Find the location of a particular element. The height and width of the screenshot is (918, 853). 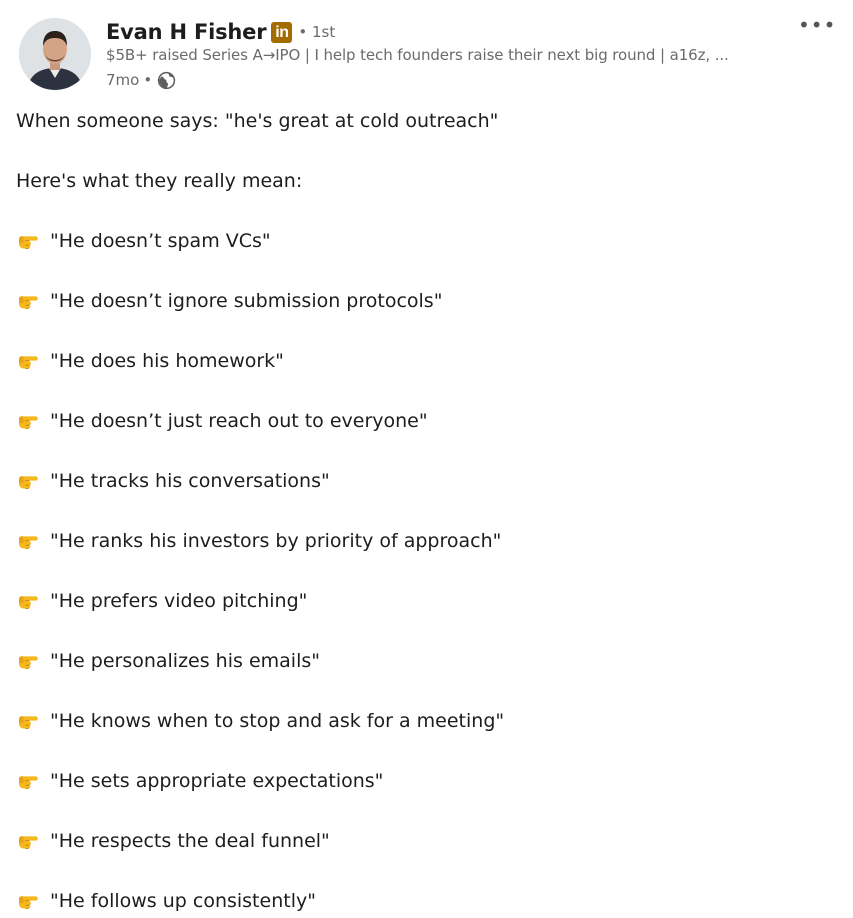

post-timestamp: 7mo is located at coordinates (122, 80).